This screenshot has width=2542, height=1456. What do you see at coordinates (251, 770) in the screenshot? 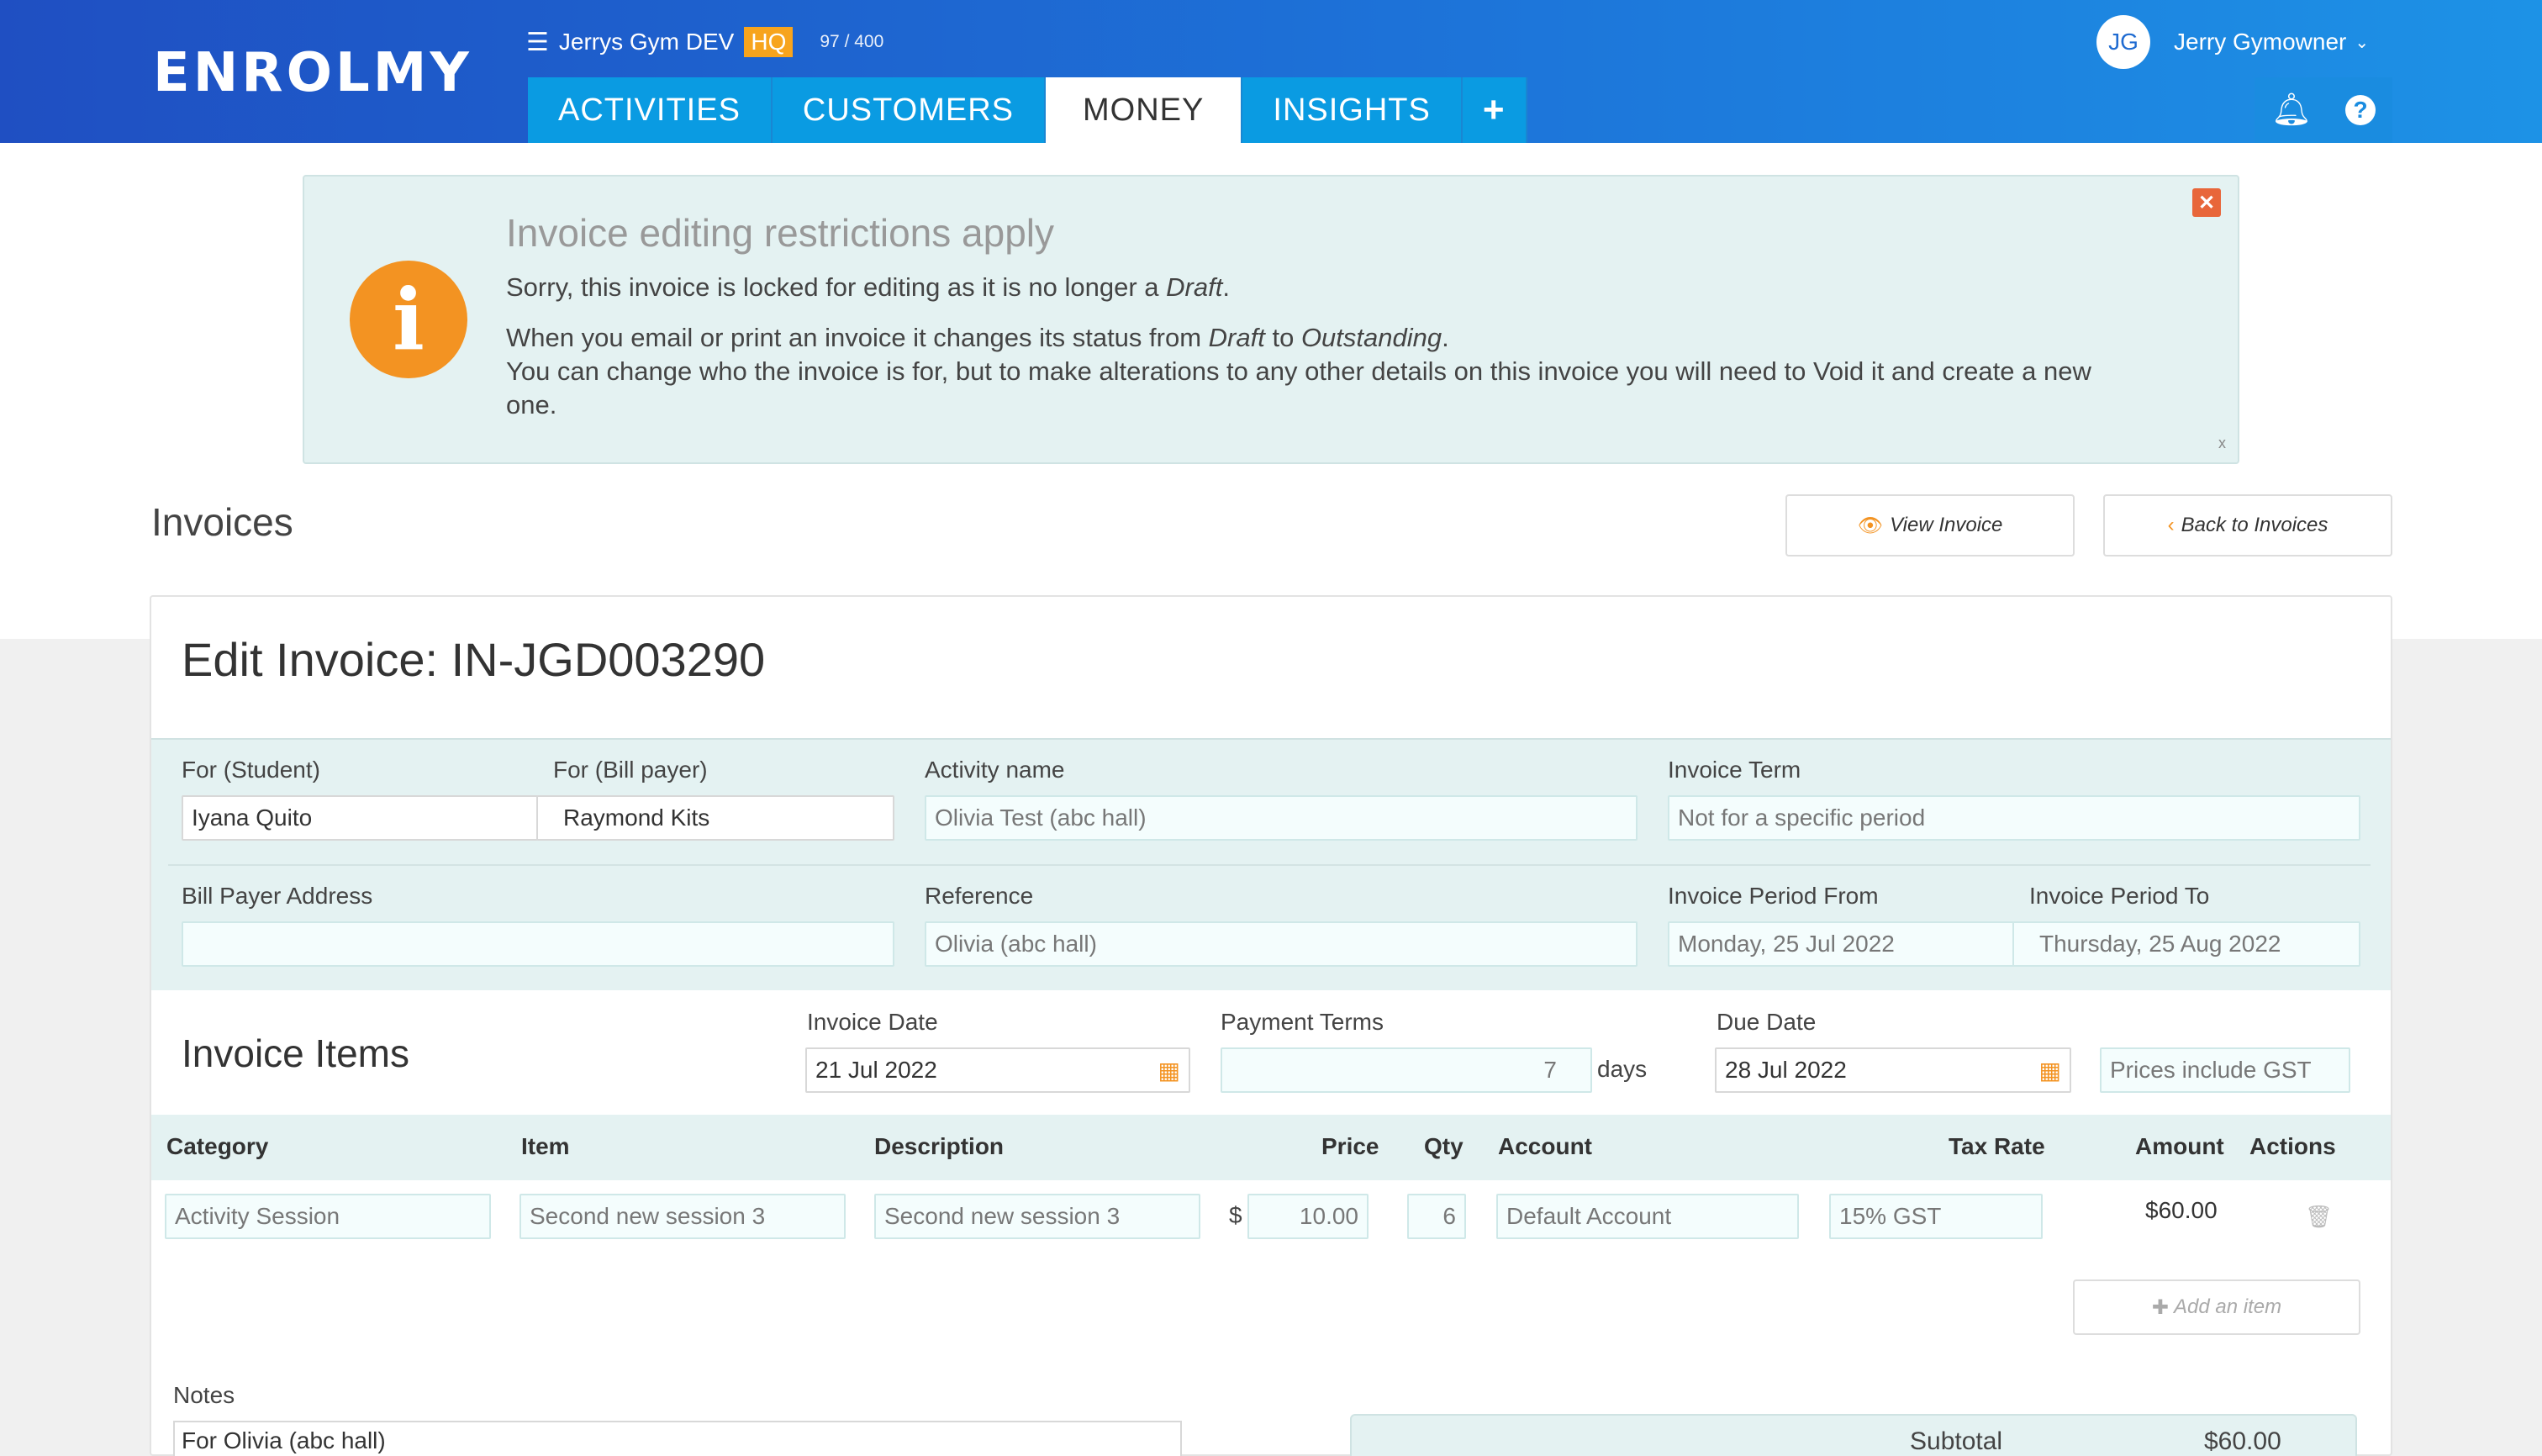
I see `student-label: For (Student)` at bounding box center [251, 770].